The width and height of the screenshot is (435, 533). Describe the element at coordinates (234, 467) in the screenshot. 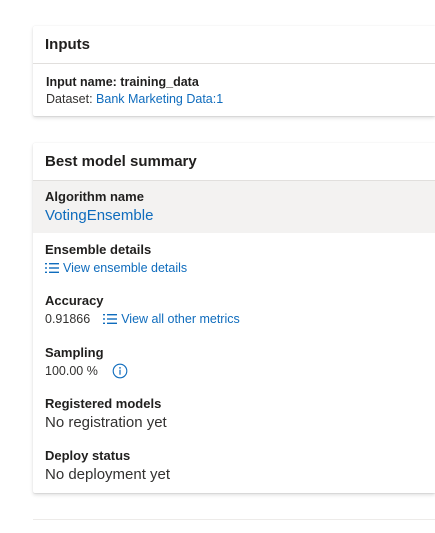

I see `deploy-status-section: Deploy status No deployment yet` at that location.